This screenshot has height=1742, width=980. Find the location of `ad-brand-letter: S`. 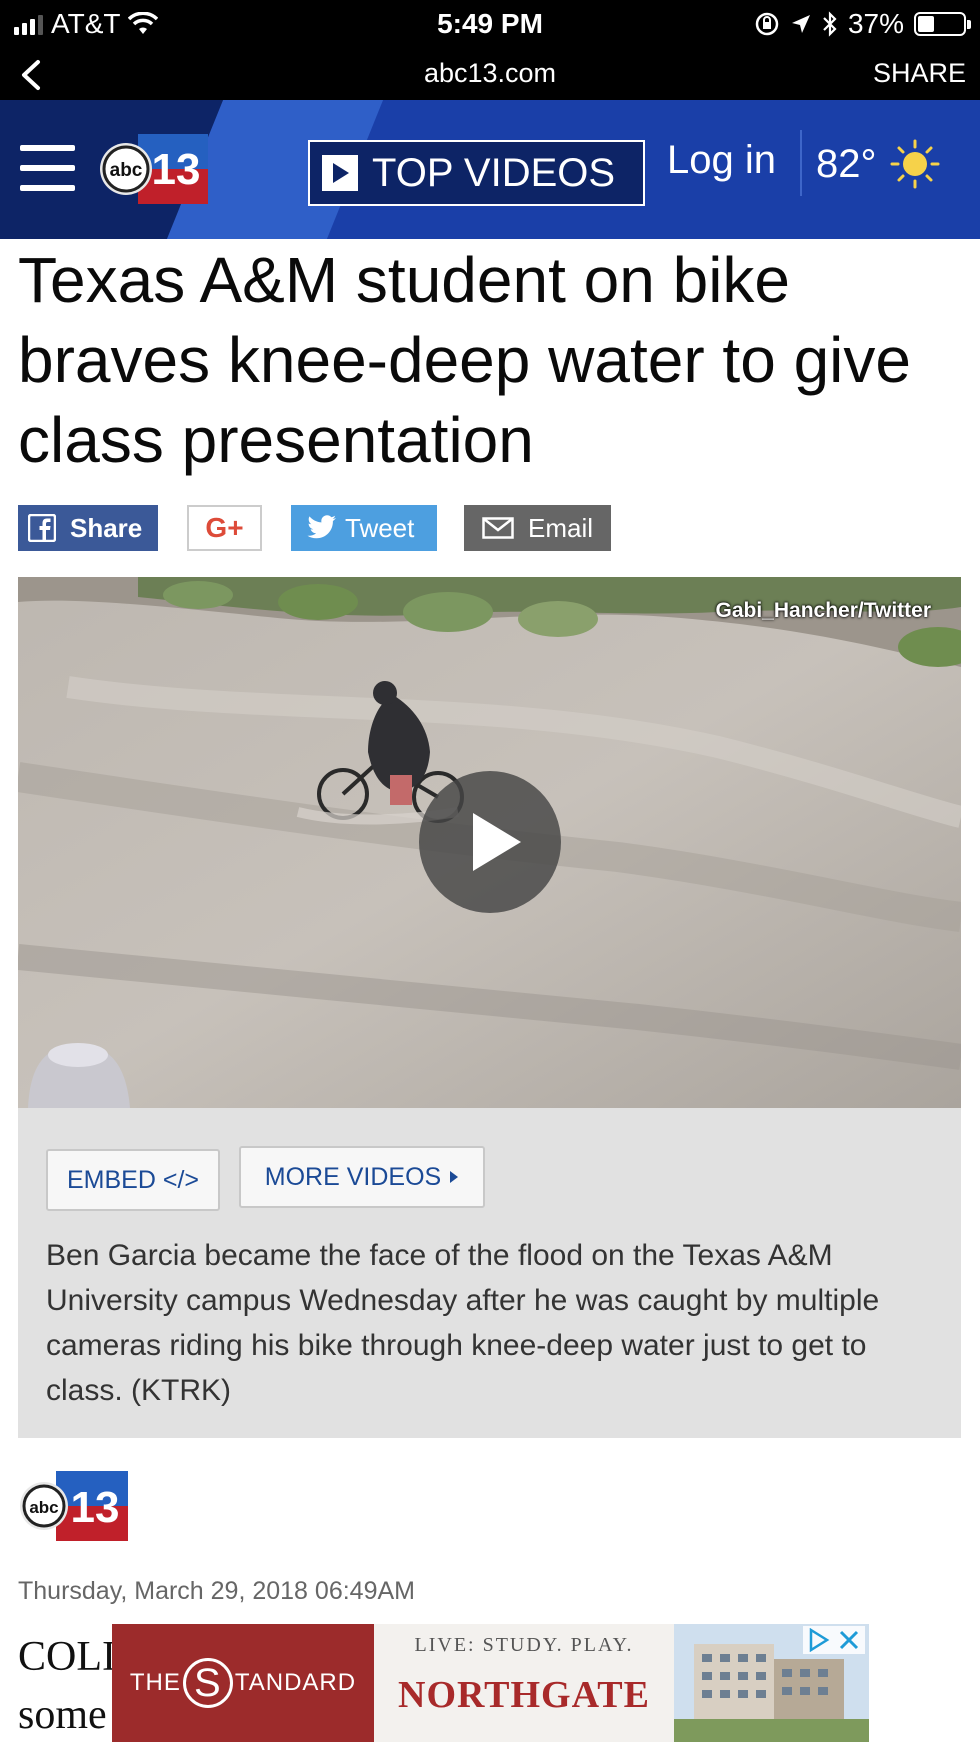

ad-brand-letter: S is located at coordinates (207, 1683).